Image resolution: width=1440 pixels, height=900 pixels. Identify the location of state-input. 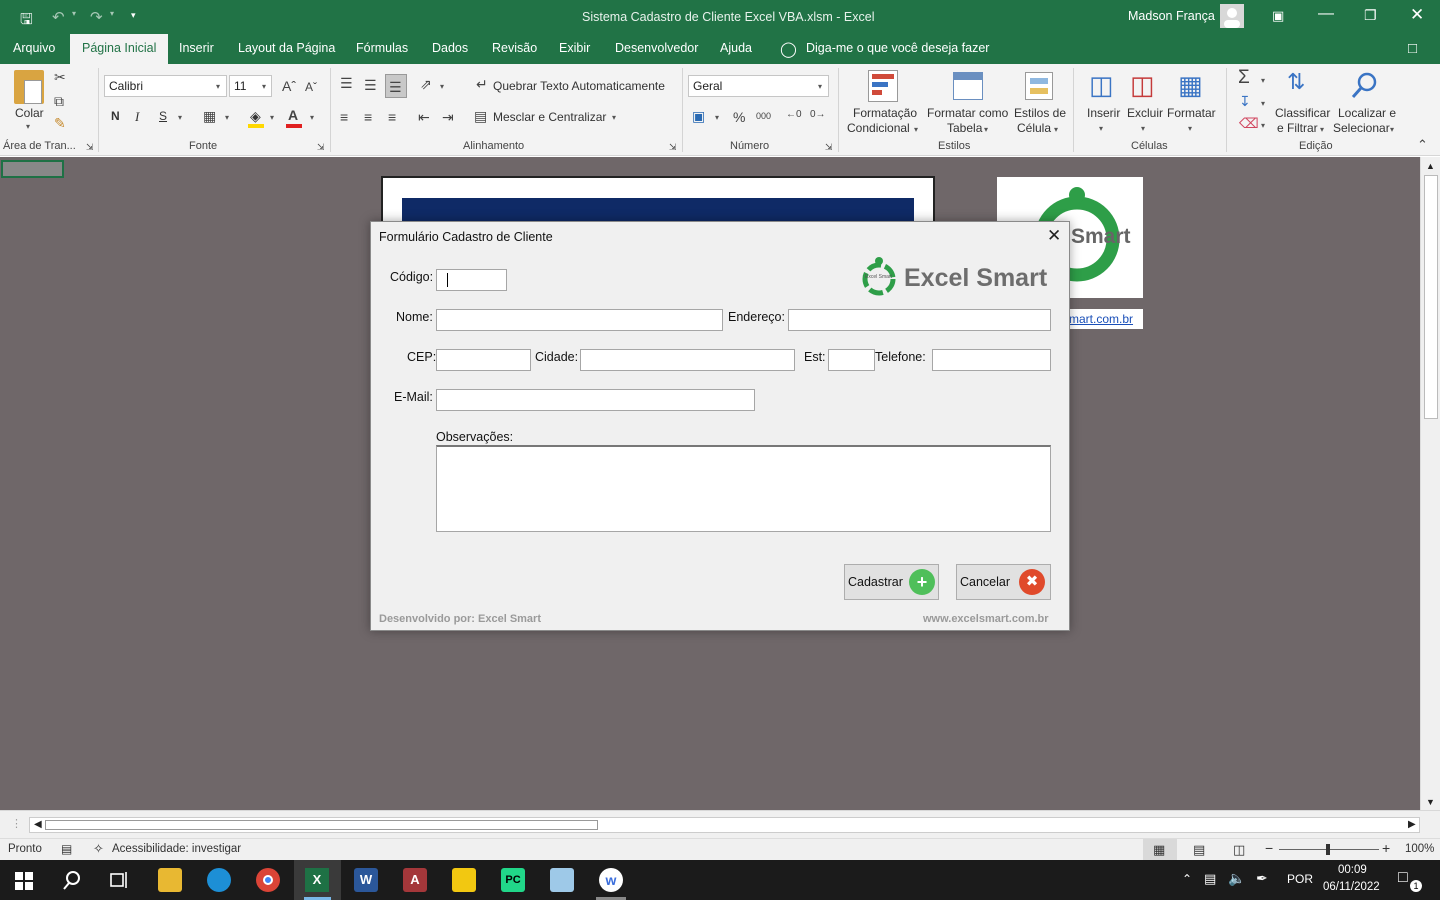
(851, 360).